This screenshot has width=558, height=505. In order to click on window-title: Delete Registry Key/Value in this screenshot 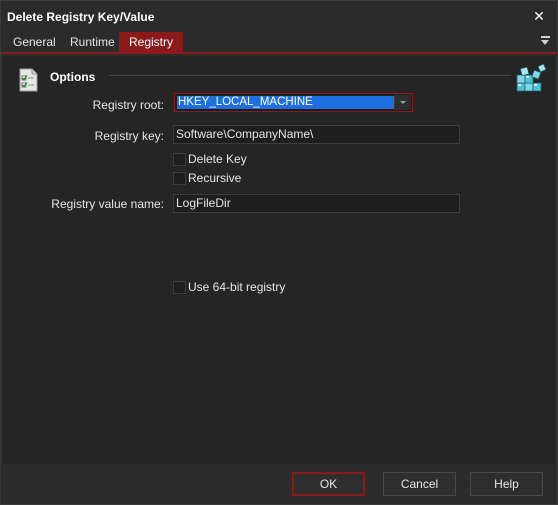, I will do `click(81, 17)`.